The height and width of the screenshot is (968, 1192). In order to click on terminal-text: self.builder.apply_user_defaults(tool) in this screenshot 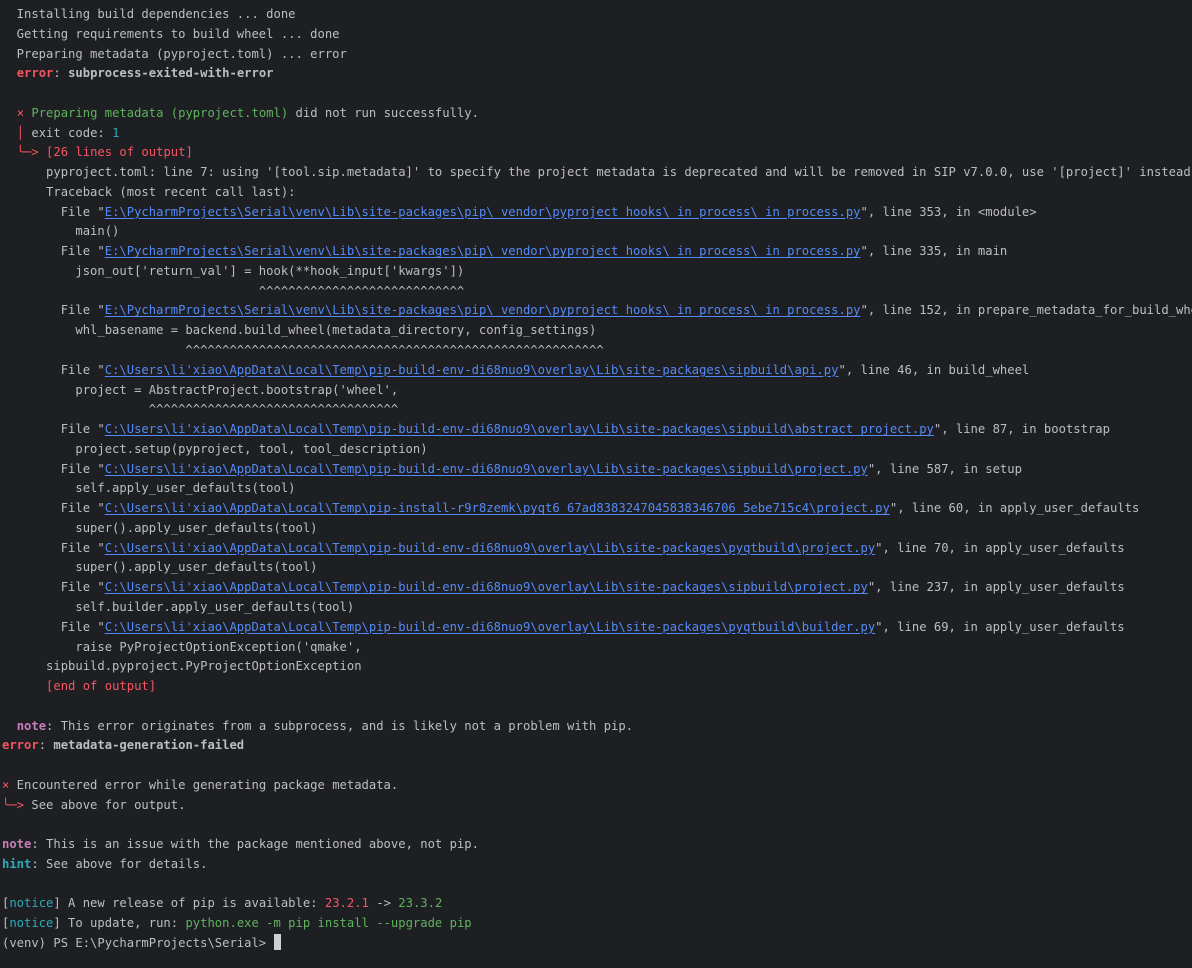, I will do `click(178, 606)`.